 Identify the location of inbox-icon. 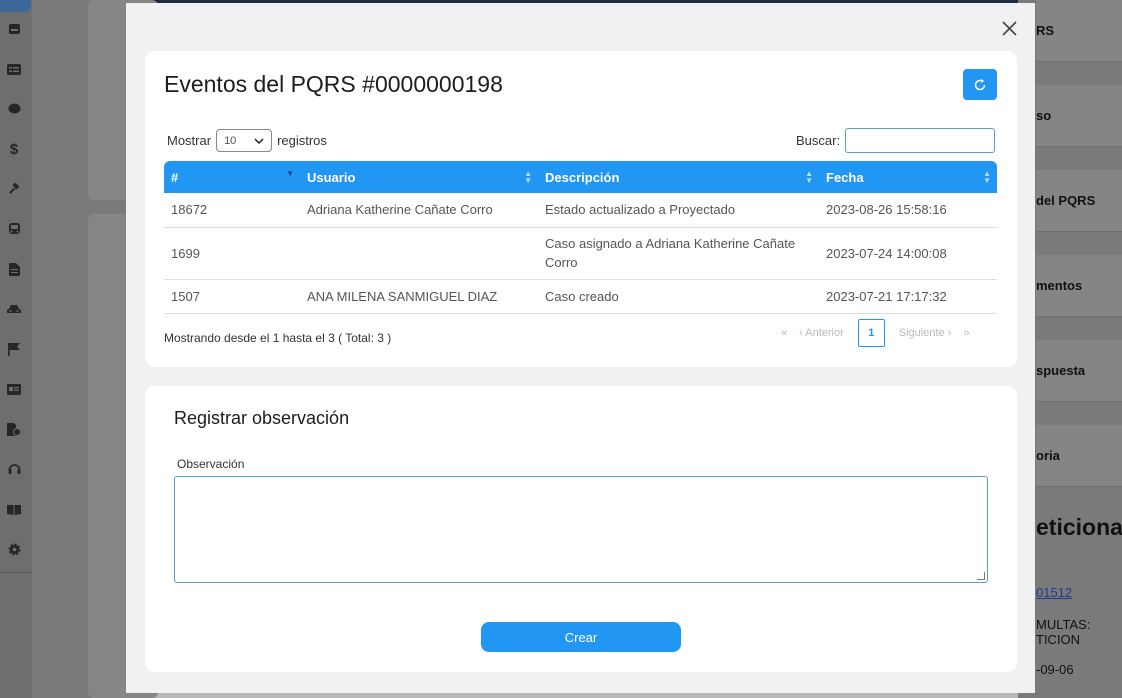
(14, 29).